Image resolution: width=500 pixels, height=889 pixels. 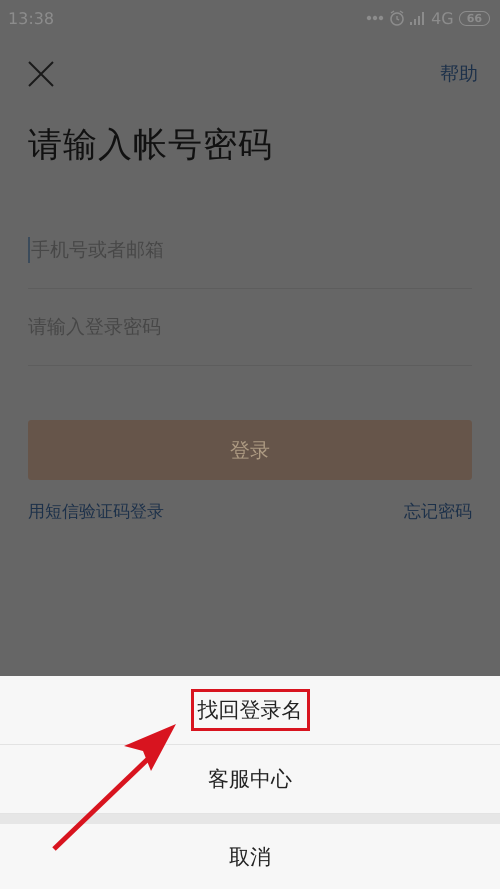 I want to click on link: 用短信验证码登录, so click(x=96, y=511).